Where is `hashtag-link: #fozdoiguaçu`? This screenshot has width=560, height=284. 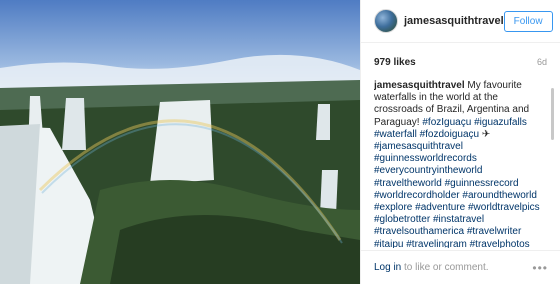
hashtag-link: #fozdoiguaçu is located at coordinates (450, 134).